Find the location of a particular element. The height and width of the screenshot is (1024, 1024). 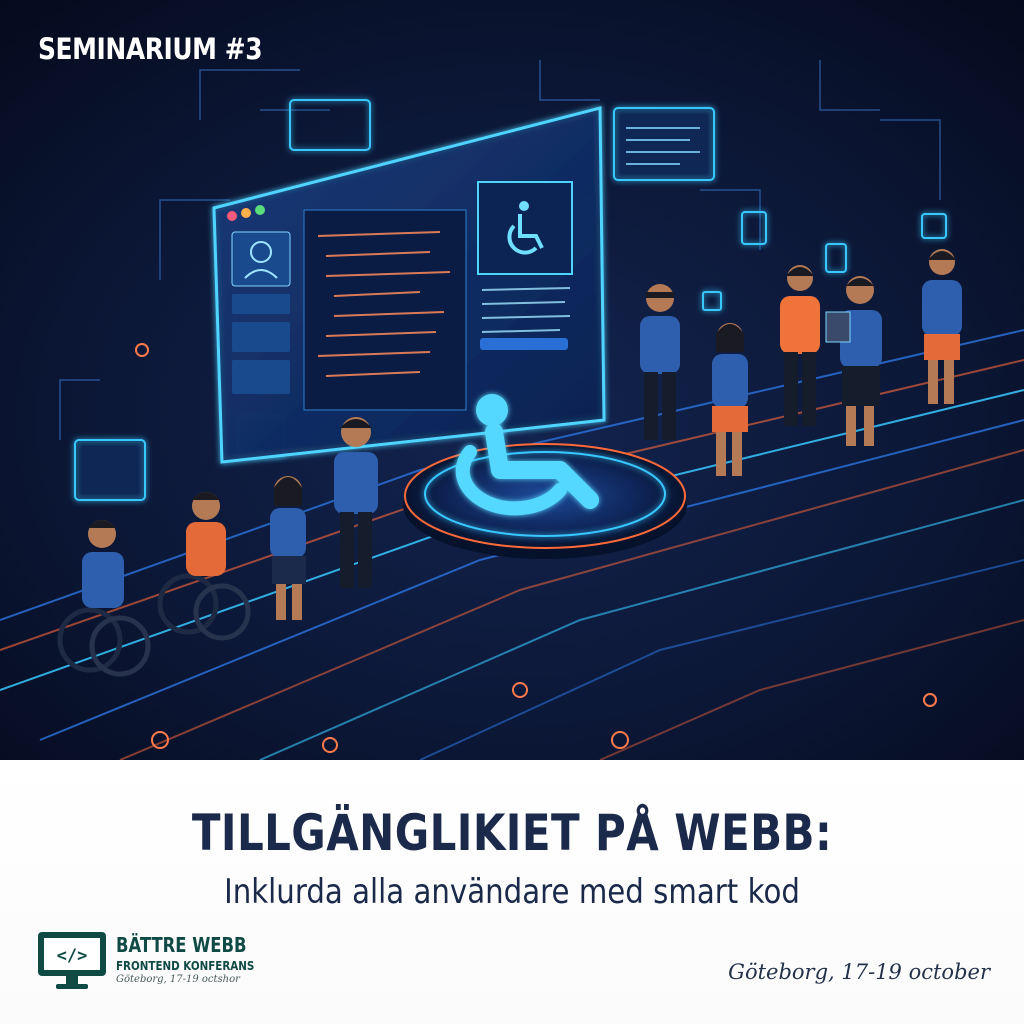

page-subtitle: Inklurda alla användare med smart kod is located at coordinates (512, 892).